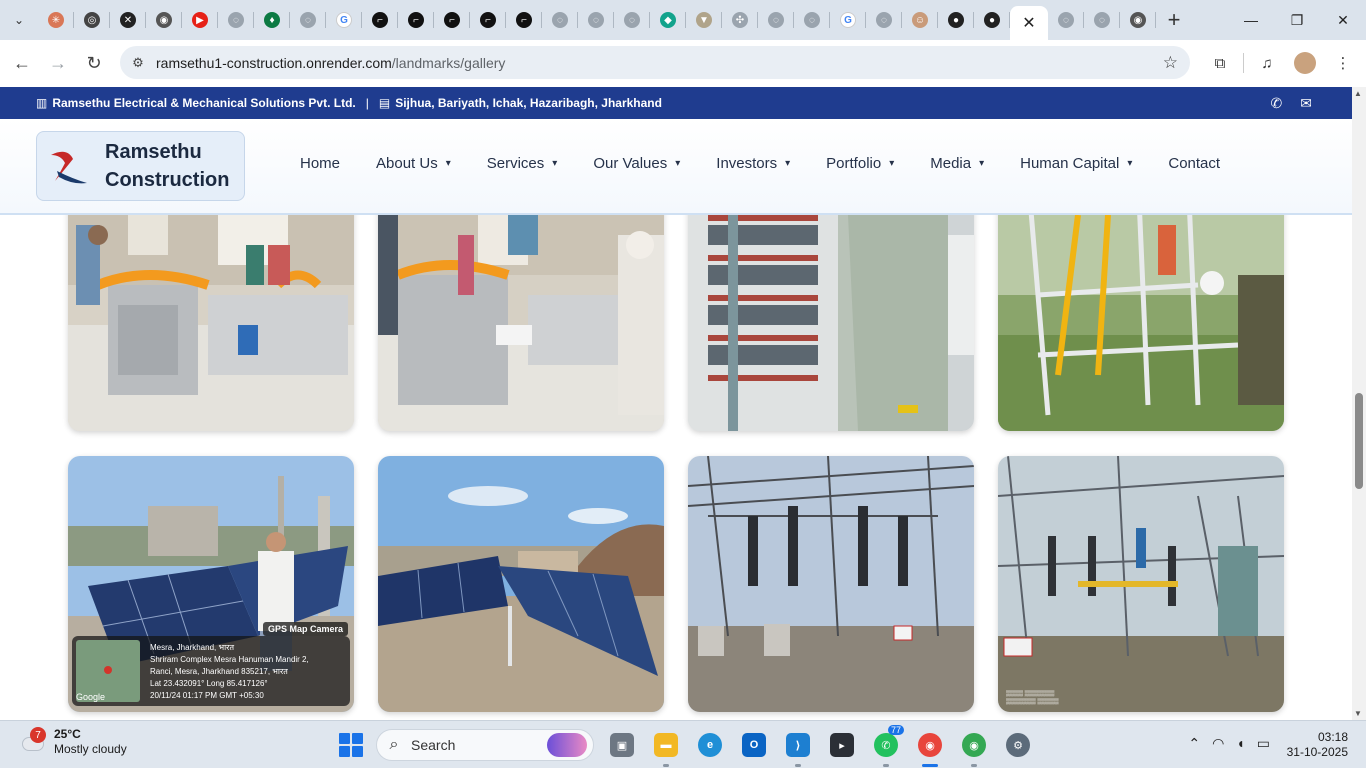 This screenshot has width=1366, height=768. Describe the element at coordinates (140, 166) in the screenshot. I see `site-logo: Ramsethu Construction` at that location.